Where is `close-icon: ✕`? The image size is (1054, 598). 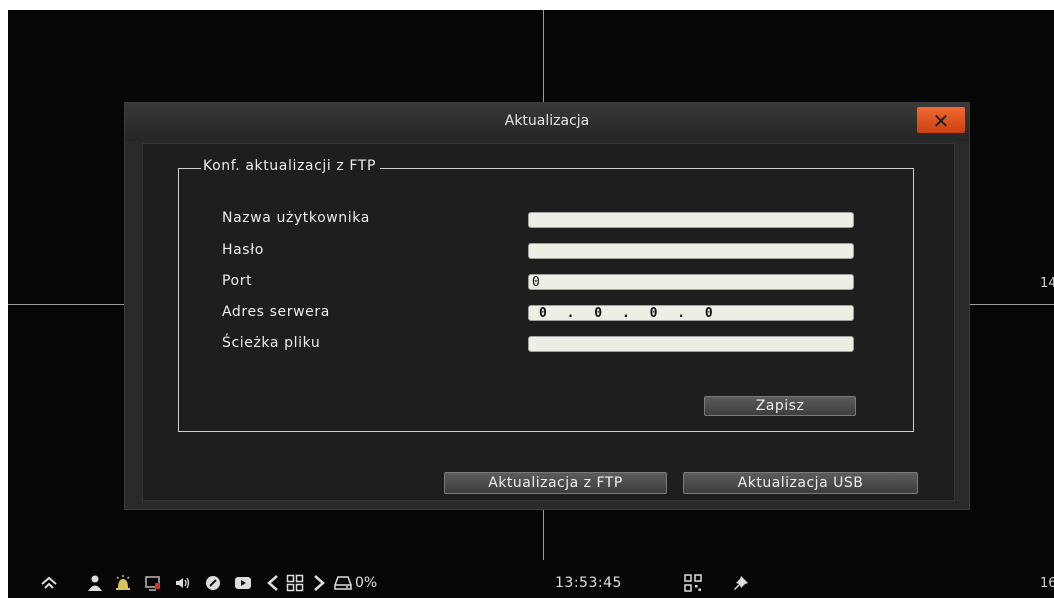 close-icon: ✕ is located at coordinates (941, 121).